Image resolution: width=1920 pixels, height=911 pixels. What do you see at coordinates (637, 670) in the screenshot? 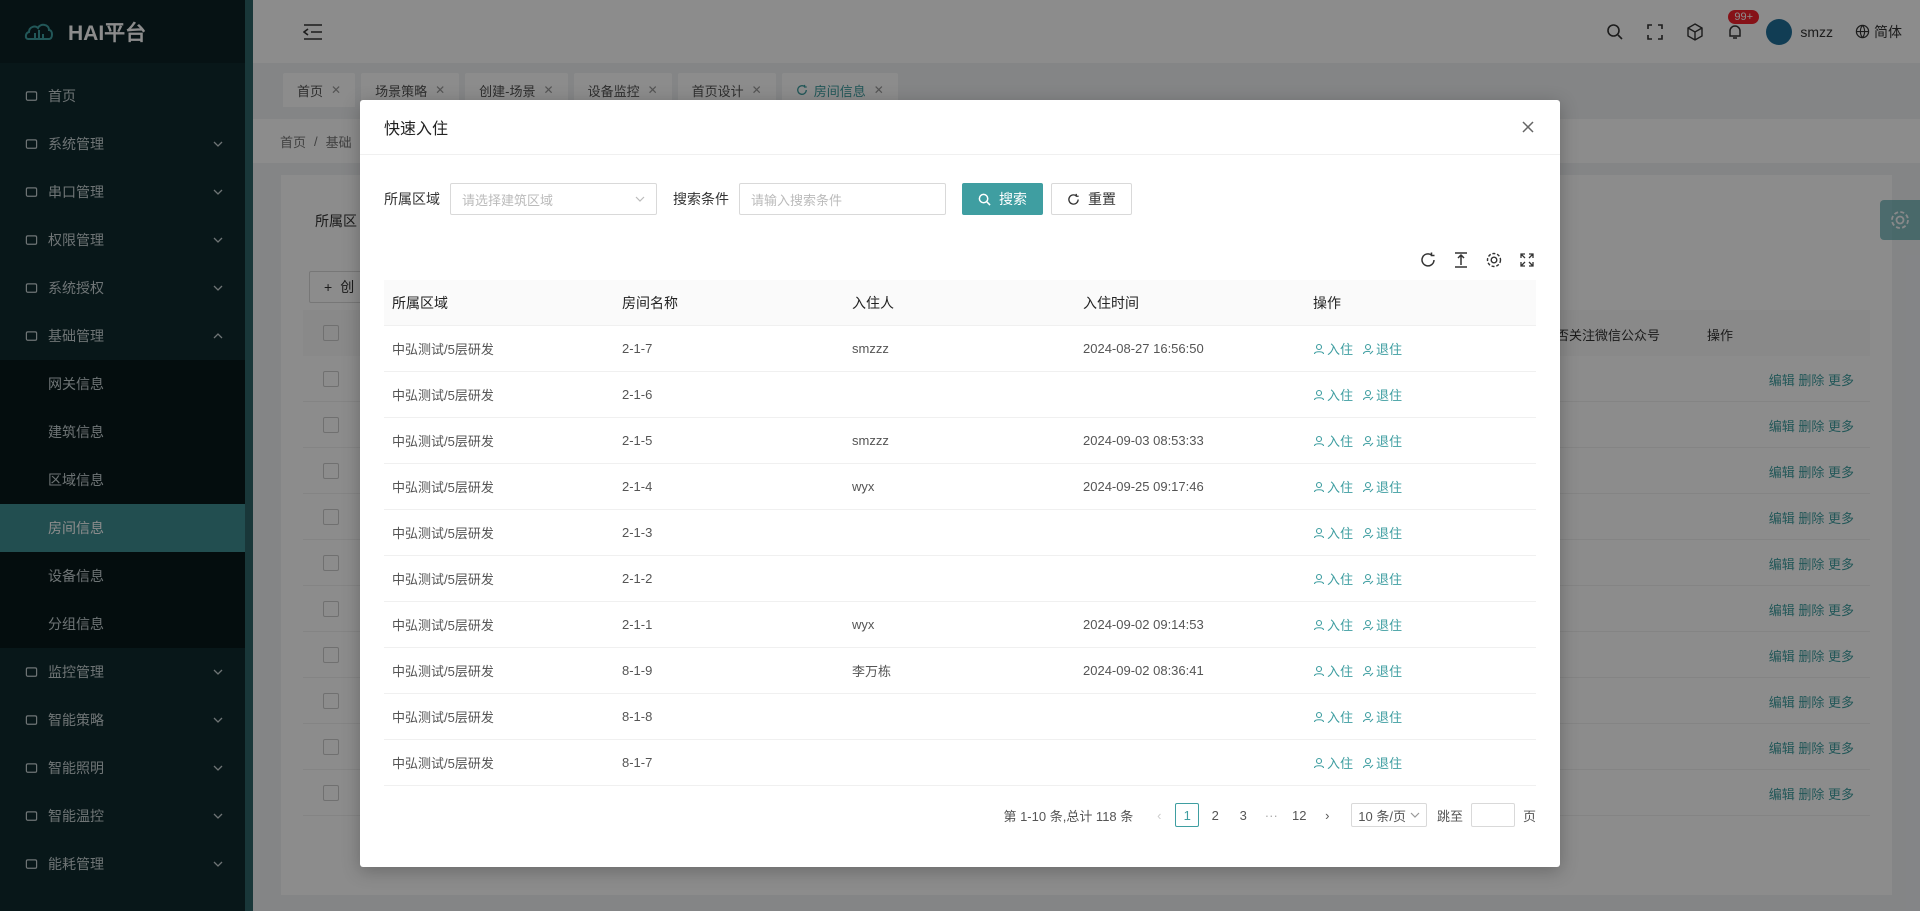
I see `cell-room: 8-1-9` at bounding box center [637, 670].